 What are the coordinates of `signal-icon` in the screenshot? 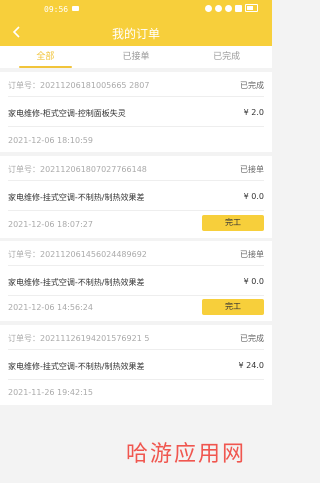 It's located at (238, 8).